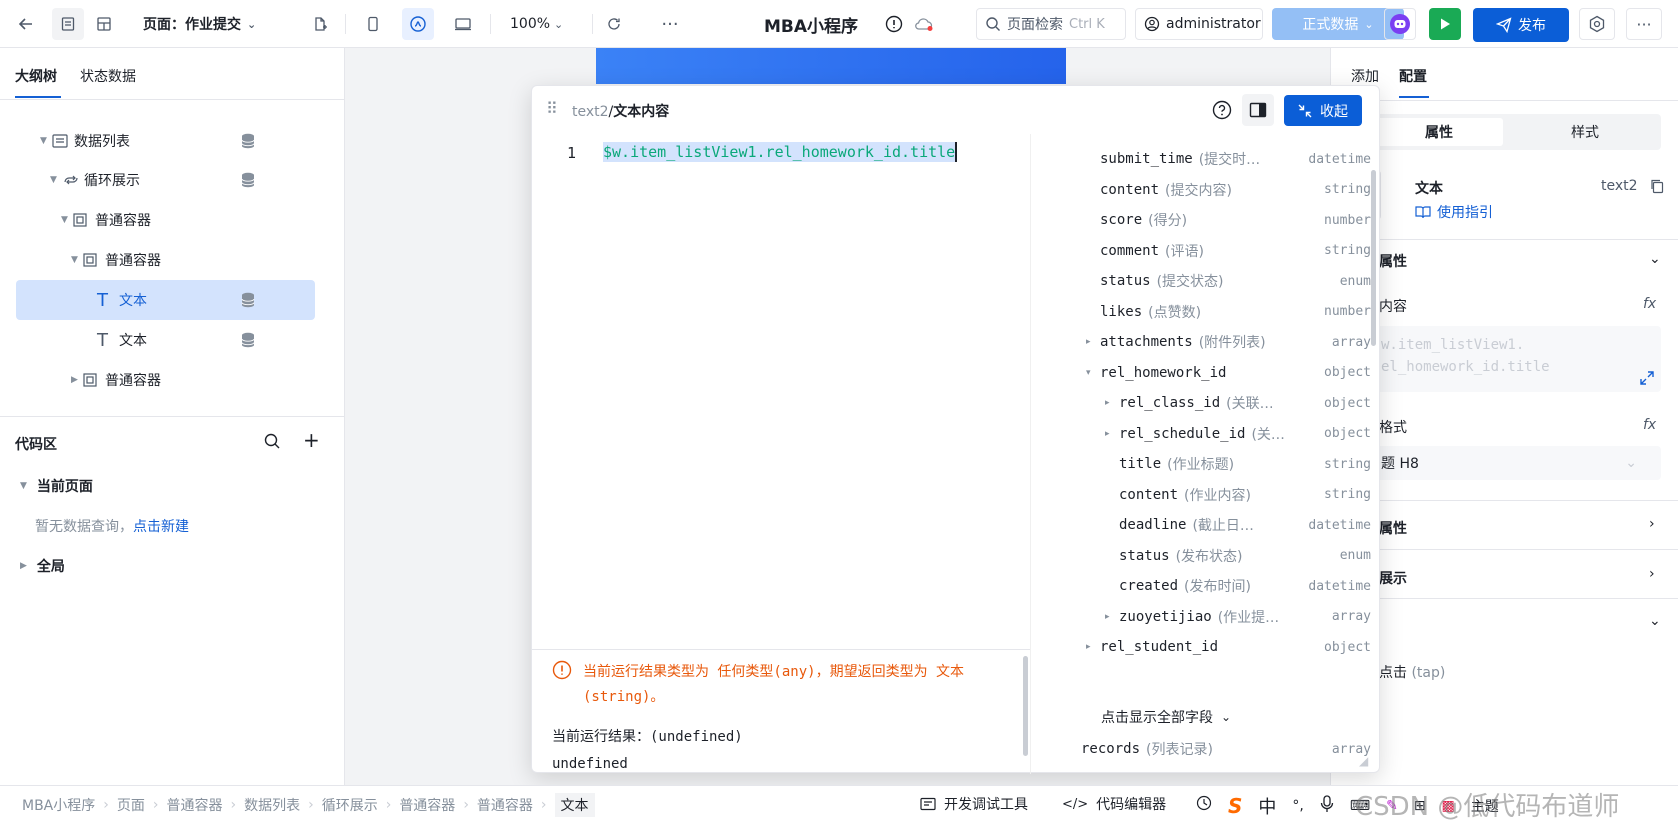 Image resolution: width=1678 pixels, height=823 pixels. What do you see at coordinates (26, 24) in the screenshot?
I see `back-button` at bounding box center [26, 24].